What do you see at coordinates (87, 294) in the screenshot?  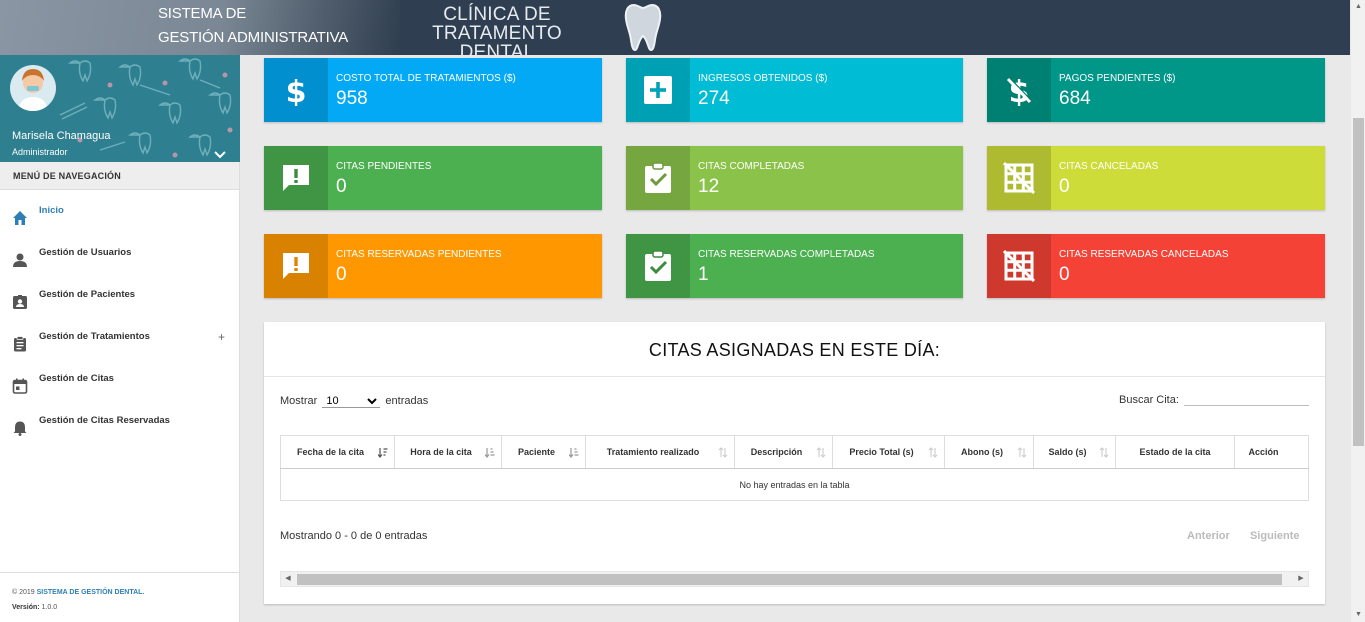 I see `sidebar-item-label: Gestión de Pacientes` at bounding box center [87, 294].